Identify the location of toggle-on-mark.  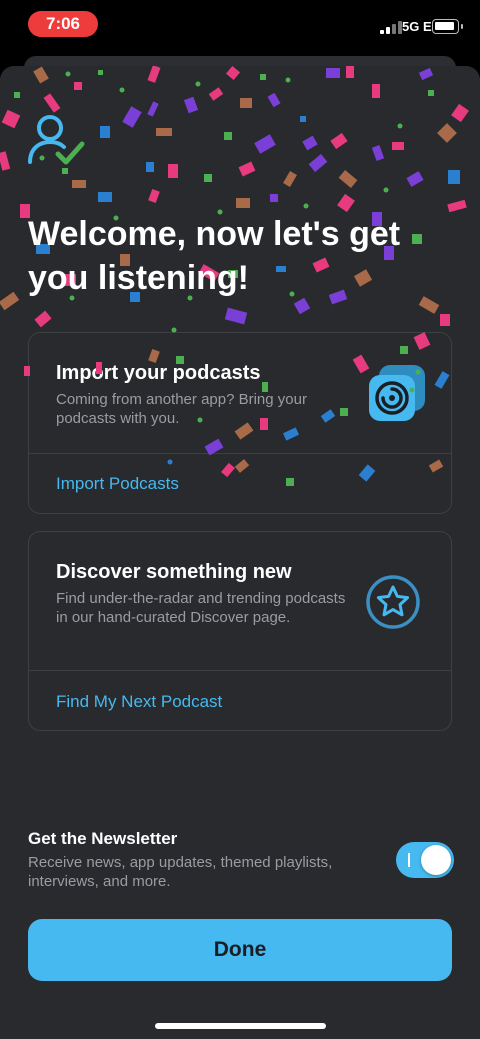
(409, 860).